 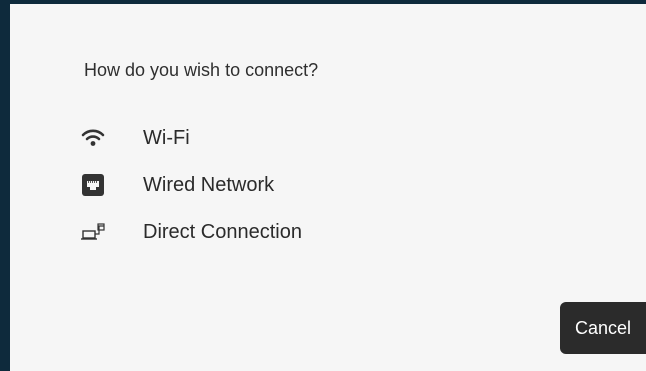 I want to click on cancel-button: Cancel, so click(x=603, y=328).